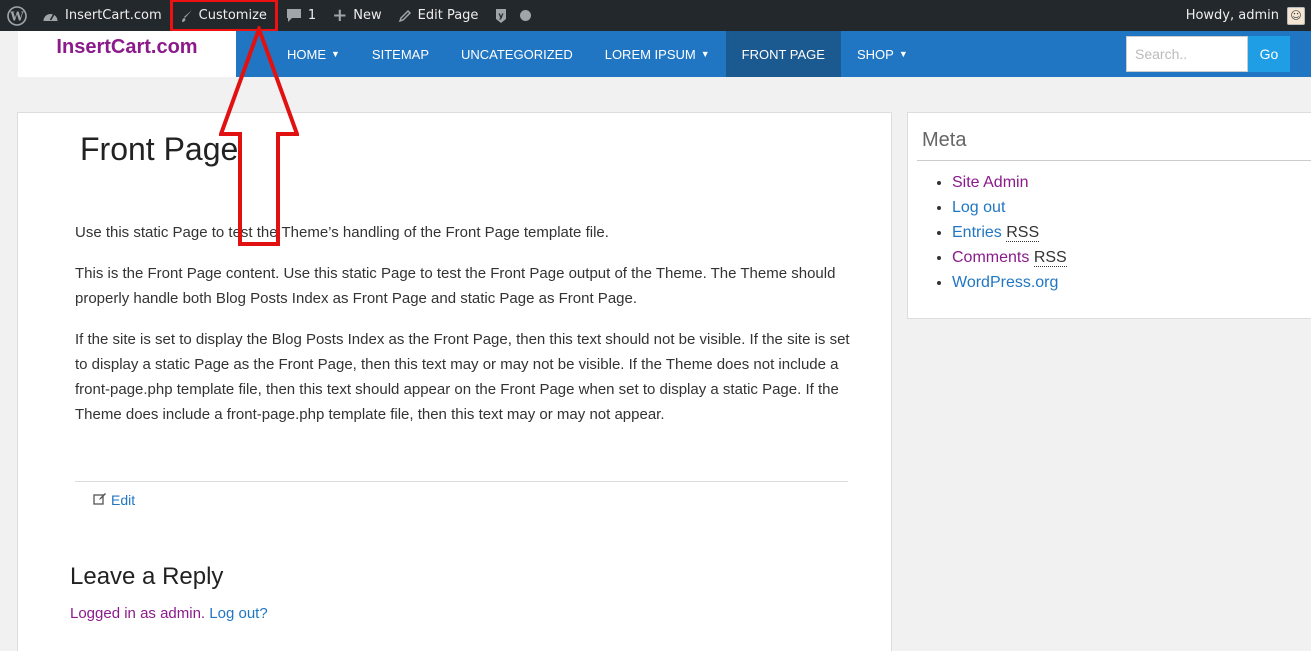 Image resolution: width=1311 pixels, height=651 pixels. Describe the element at coordinates (312, 15) in the screenshot. I see `comments-count: 1` at that location.